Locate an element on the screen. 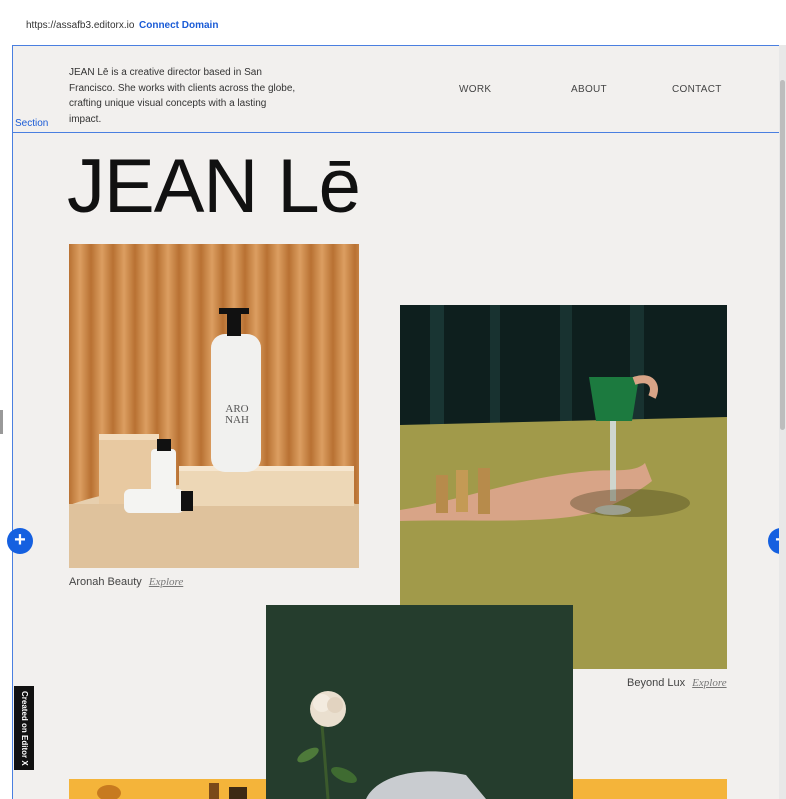 The height and width of the screenshot is (799, 786). rose-photo is located at coordinates (419, 702).